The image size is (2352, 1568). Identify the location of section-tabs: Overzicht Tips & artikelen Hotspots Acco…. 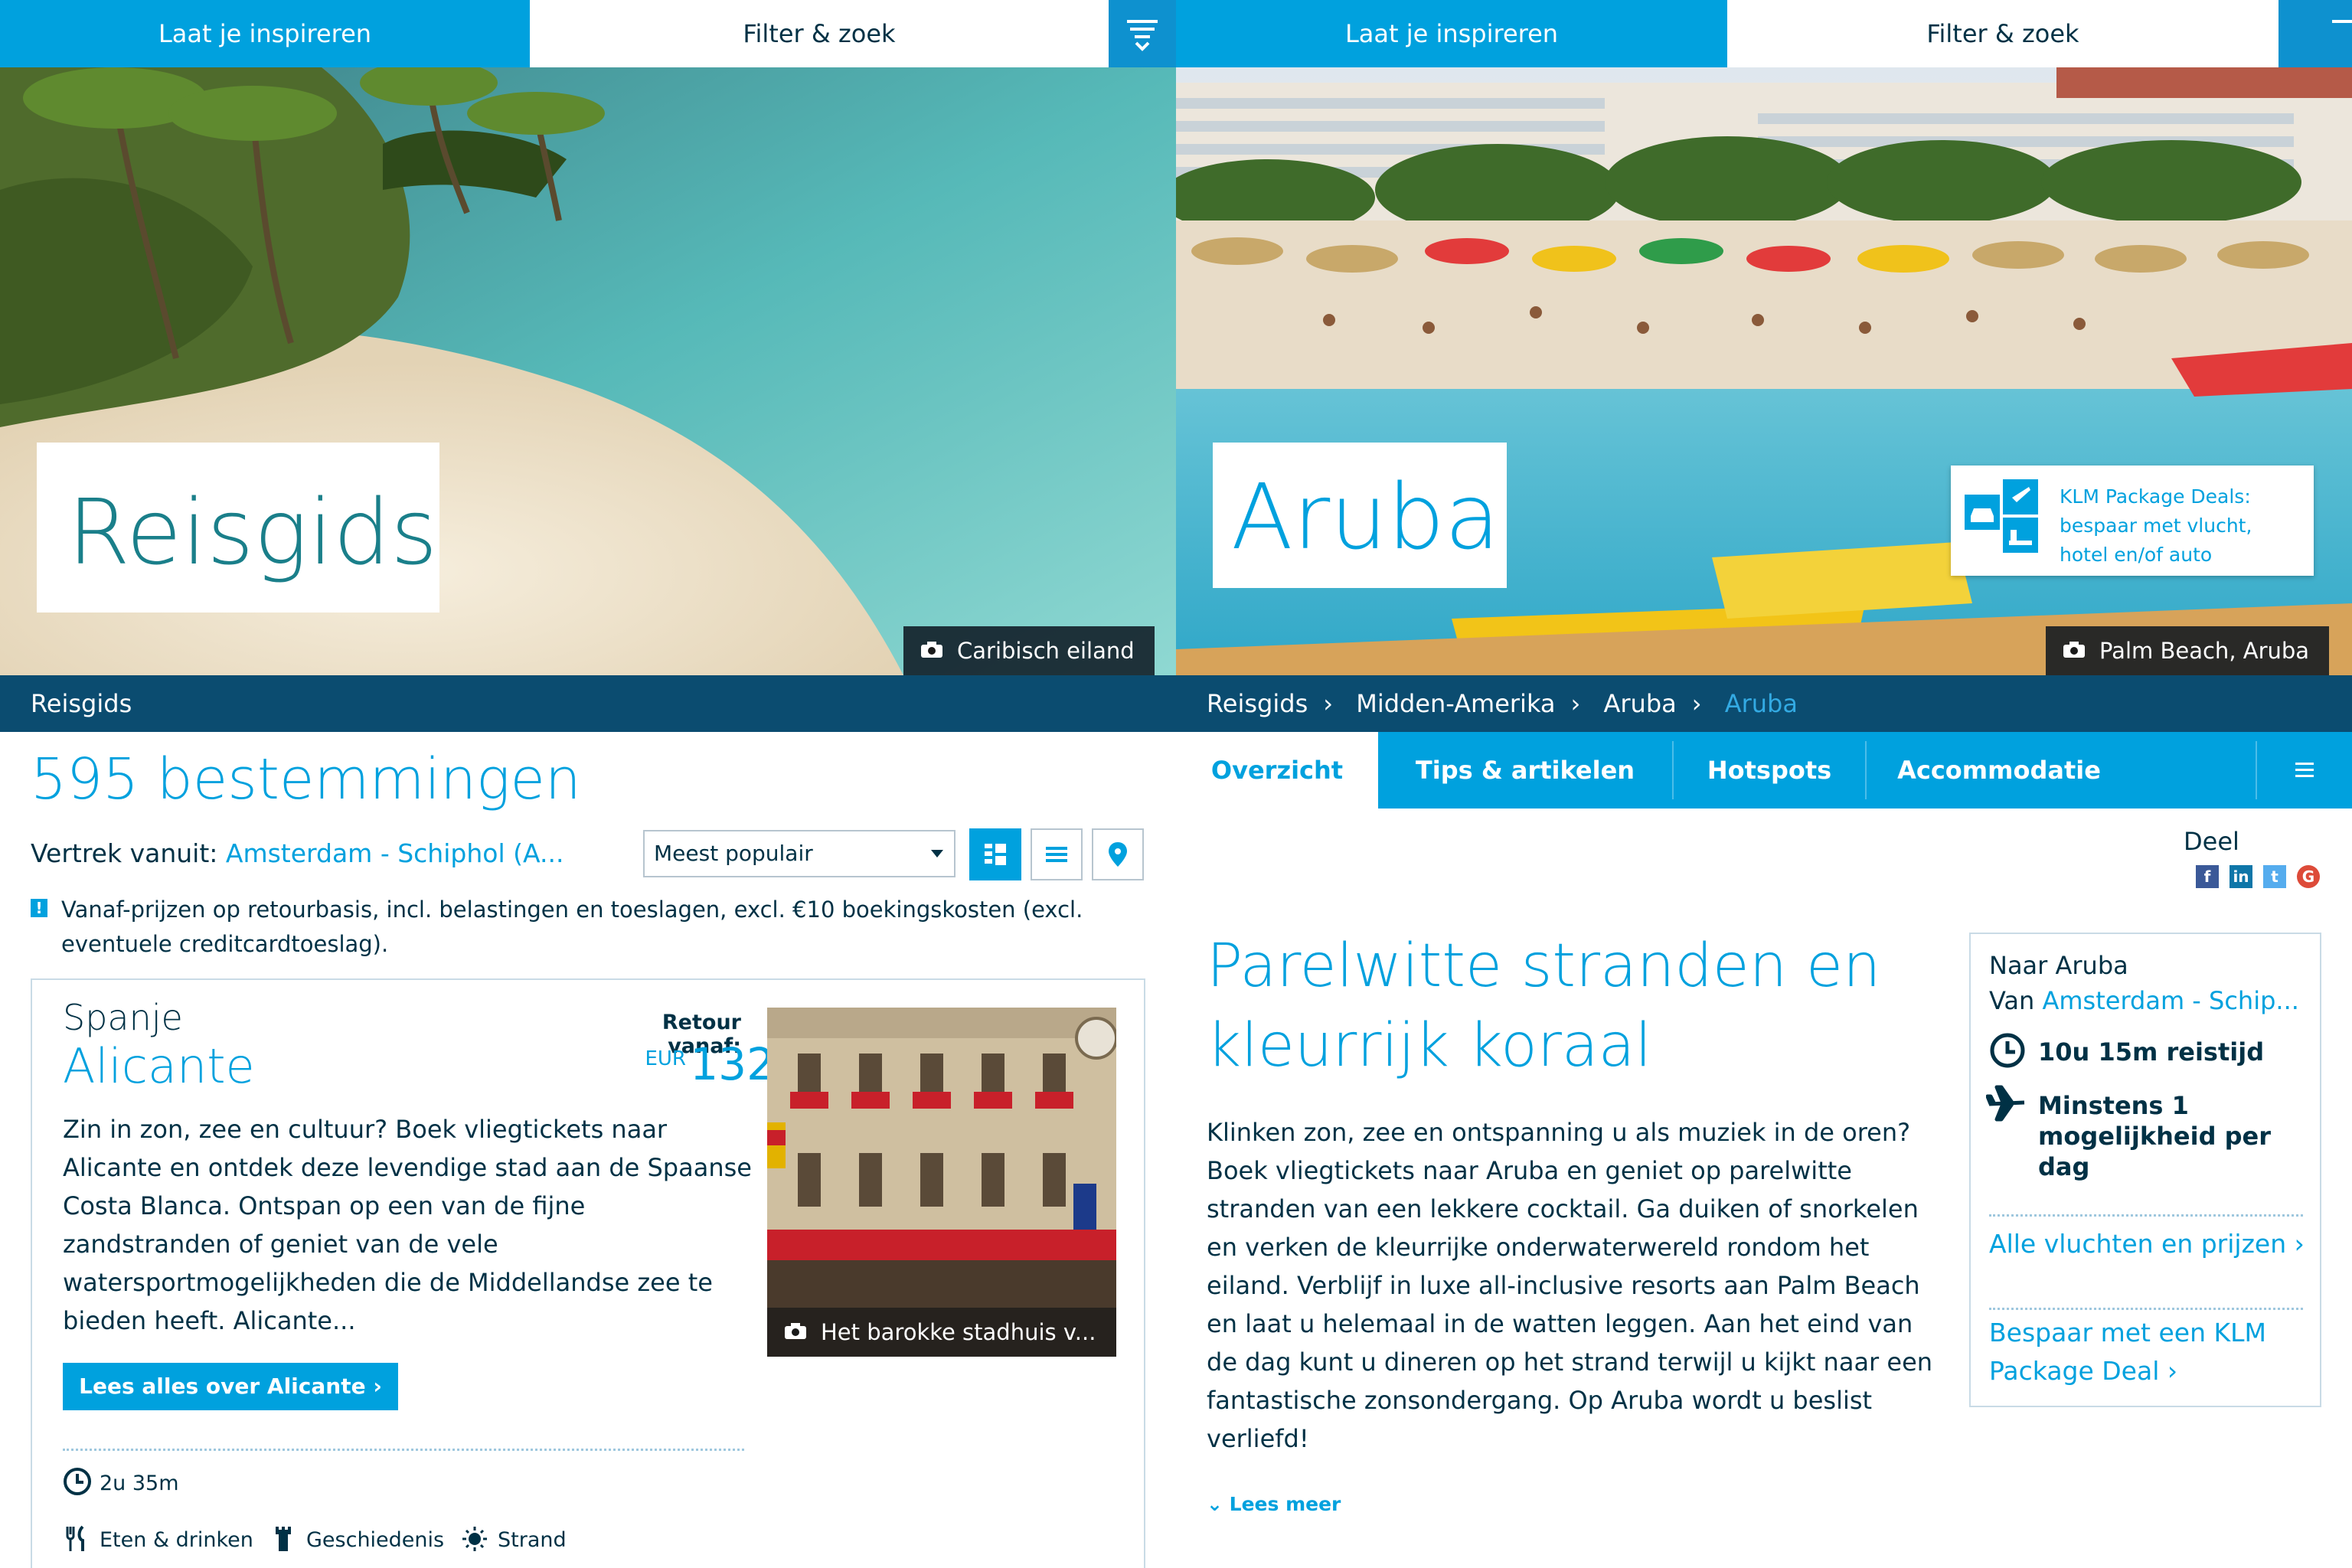
(1764, 770).